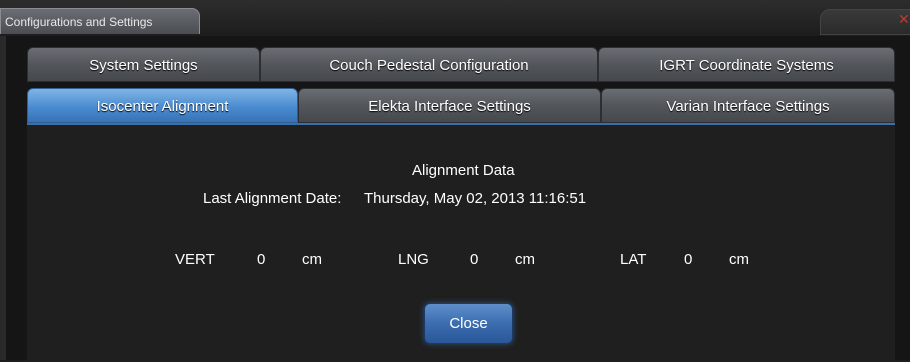 Image resolution: width=910 pixels, height=362 pixels. I want to click on tab-varian-interface-settings: Varian Interface Settings, so click(748, 105).